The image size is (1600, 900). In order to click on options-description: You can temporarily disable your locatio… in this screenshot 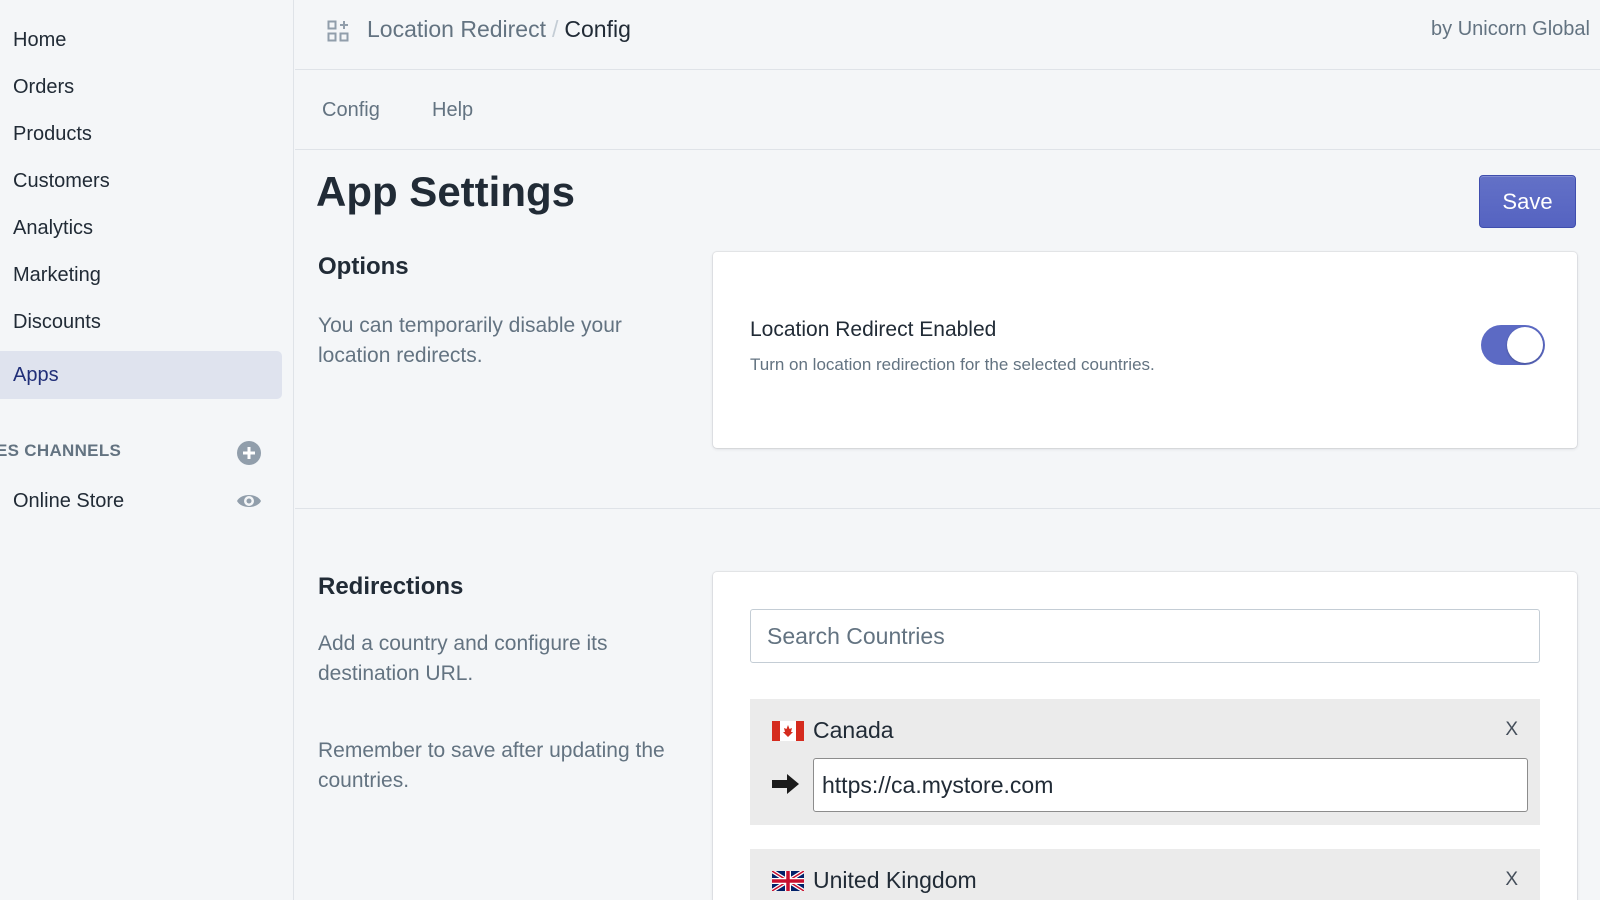, I will do `click(470, 340)`.